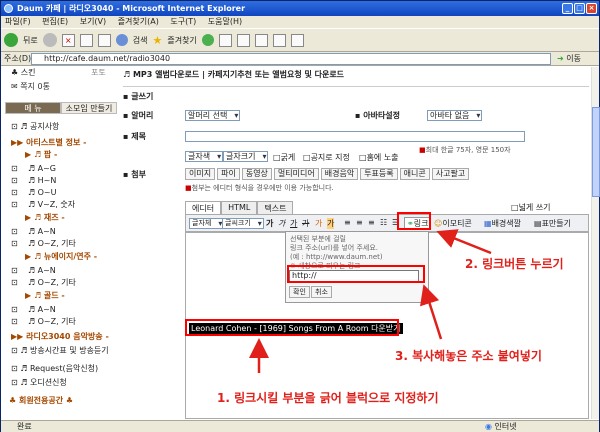 This screenshot has width=600, height=432. I want to click on vertical-scrollbar, so click(595, 243).